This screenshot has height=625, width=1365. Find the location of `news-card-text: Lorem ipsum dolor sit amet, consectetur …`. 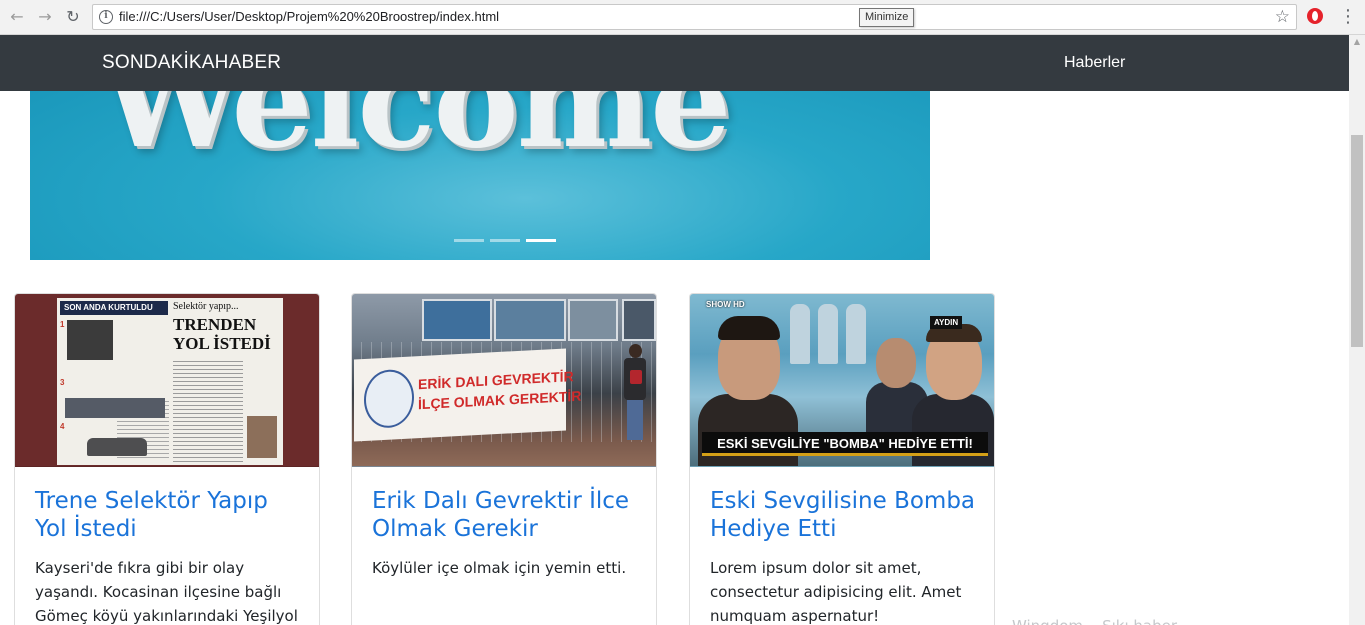

news-card-text: Lorem ipsum dolor sit amet, consectetur … is located at coordinates (836, 592).